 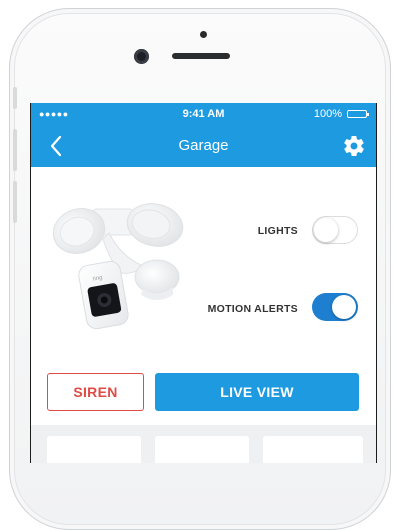 I want to click on settings-button, so click(x=354, y=146).